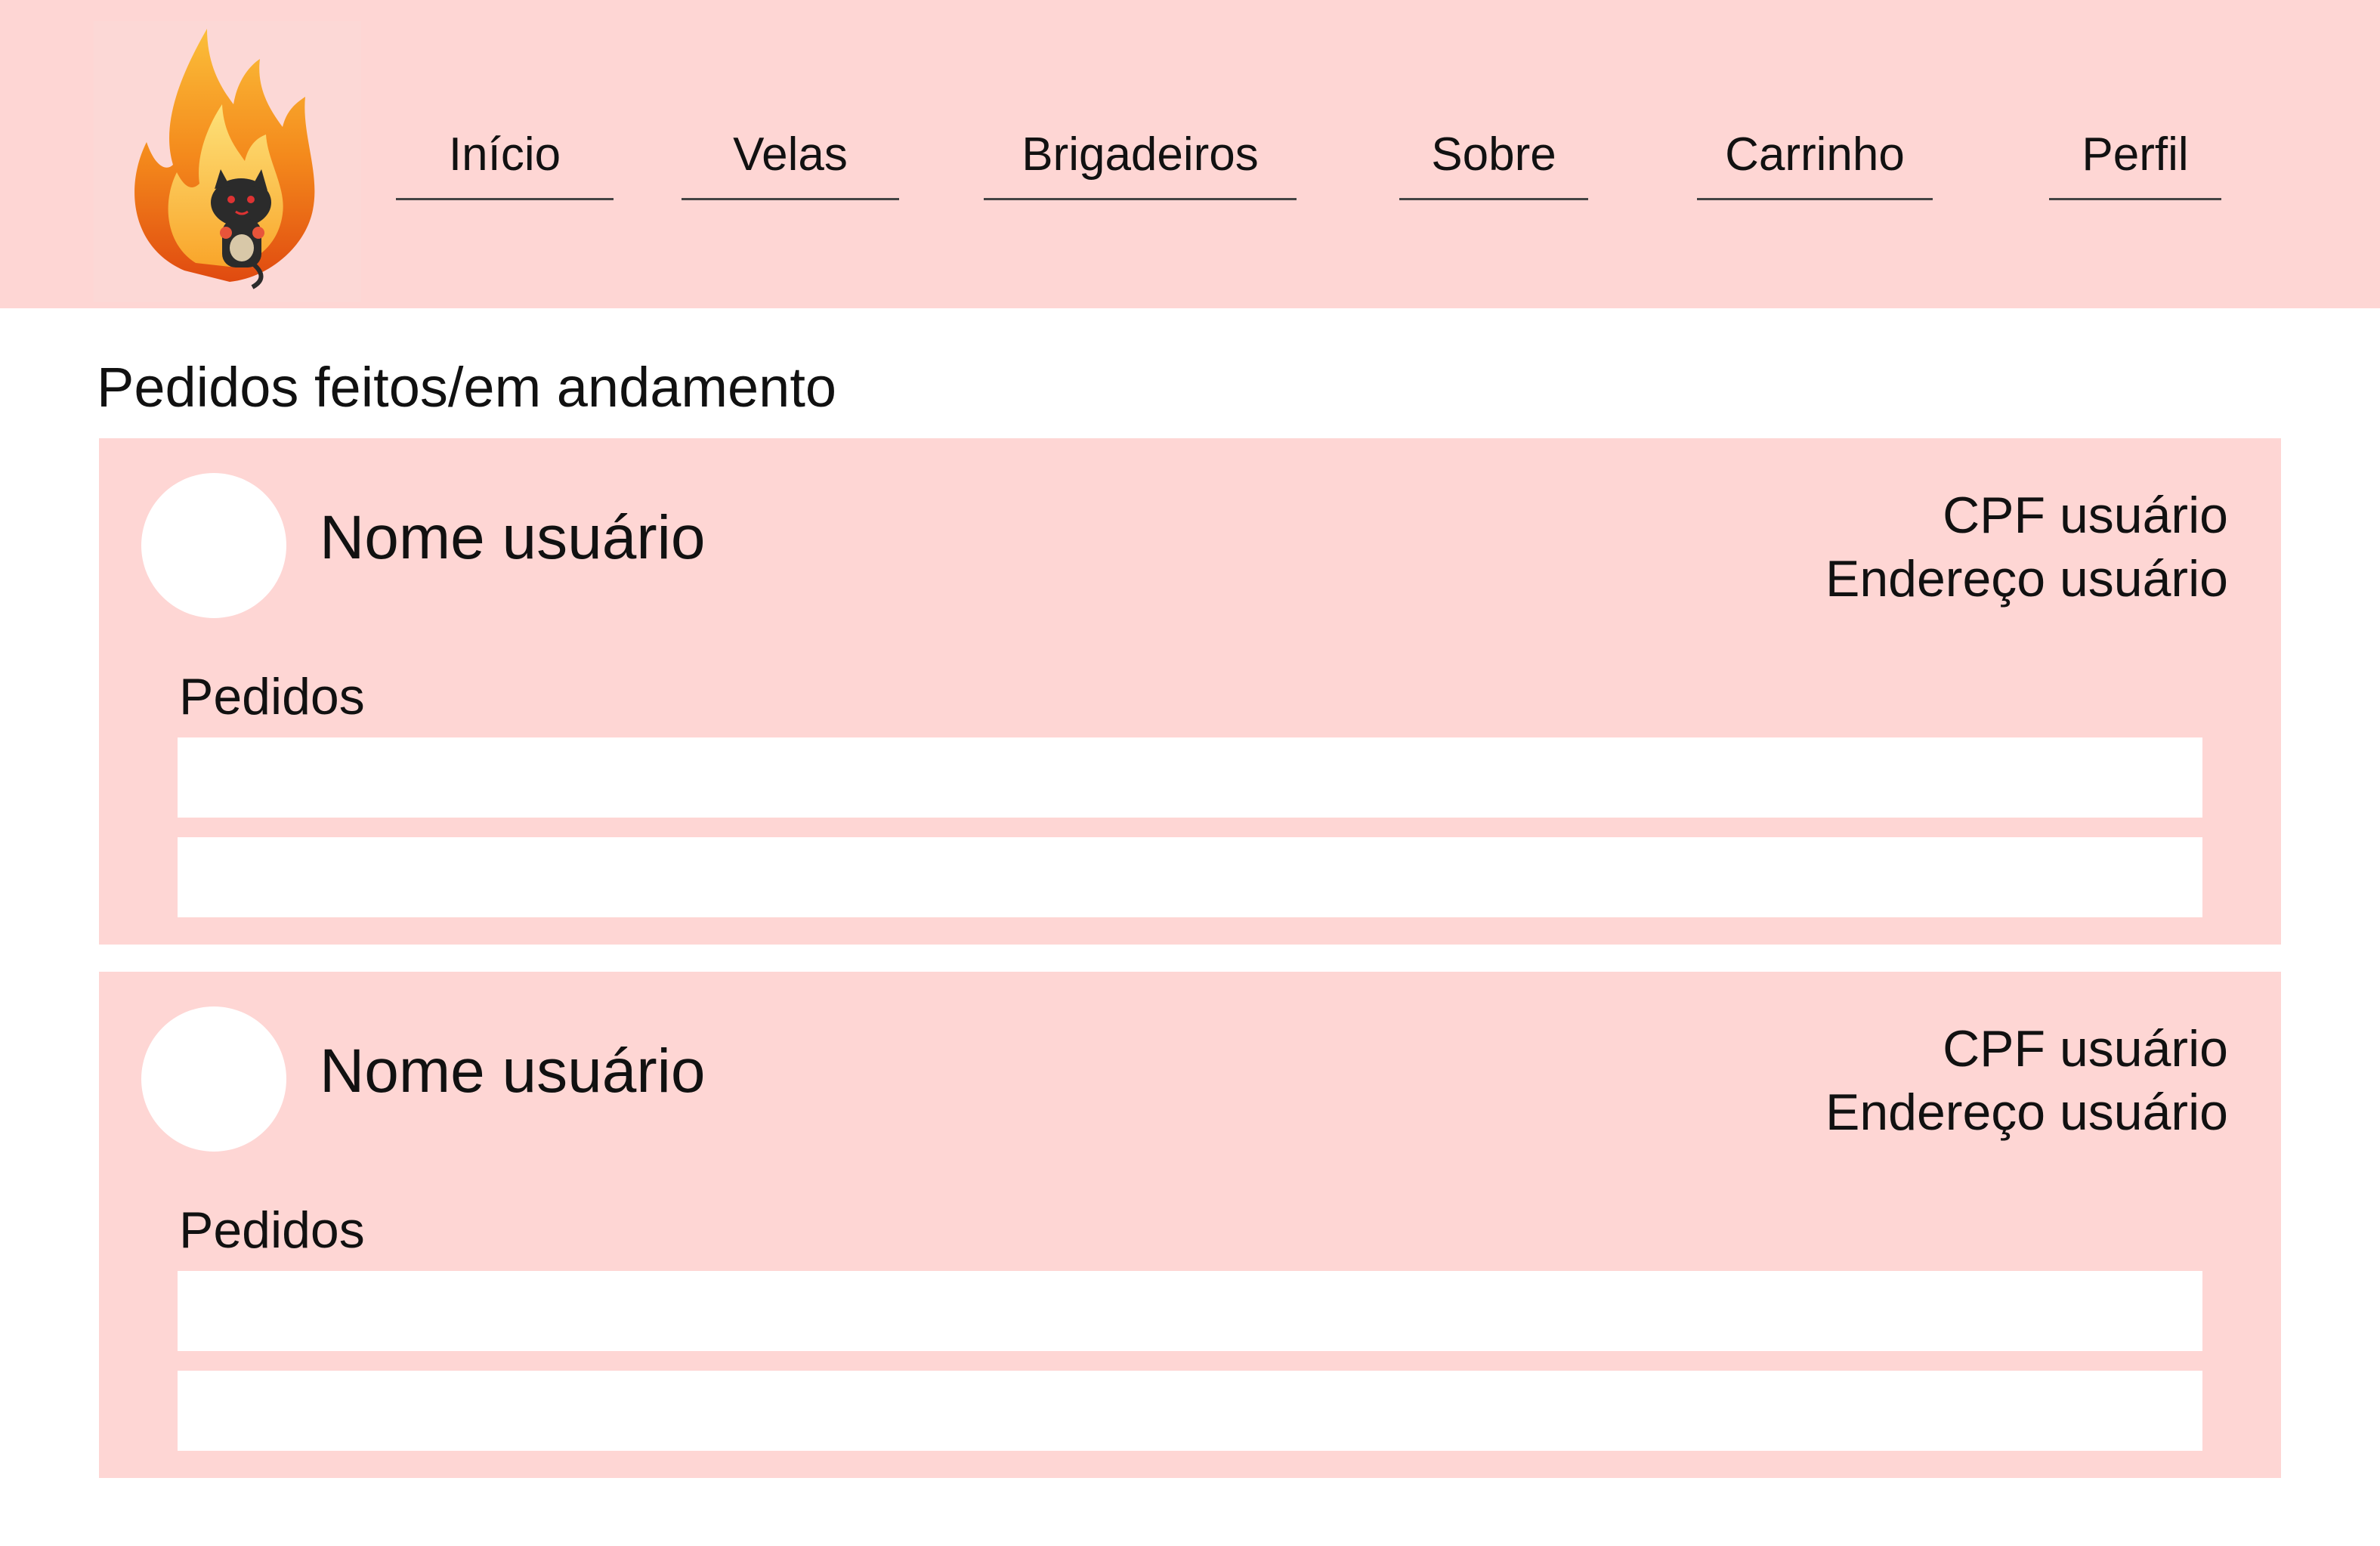 The width and height of the screenshot is (2380, 1546). What do you see at coordinates (1493, 160) in the screenshot?
I see `nav-link-sobre: Sobre` at bounding box center [1493, 160].